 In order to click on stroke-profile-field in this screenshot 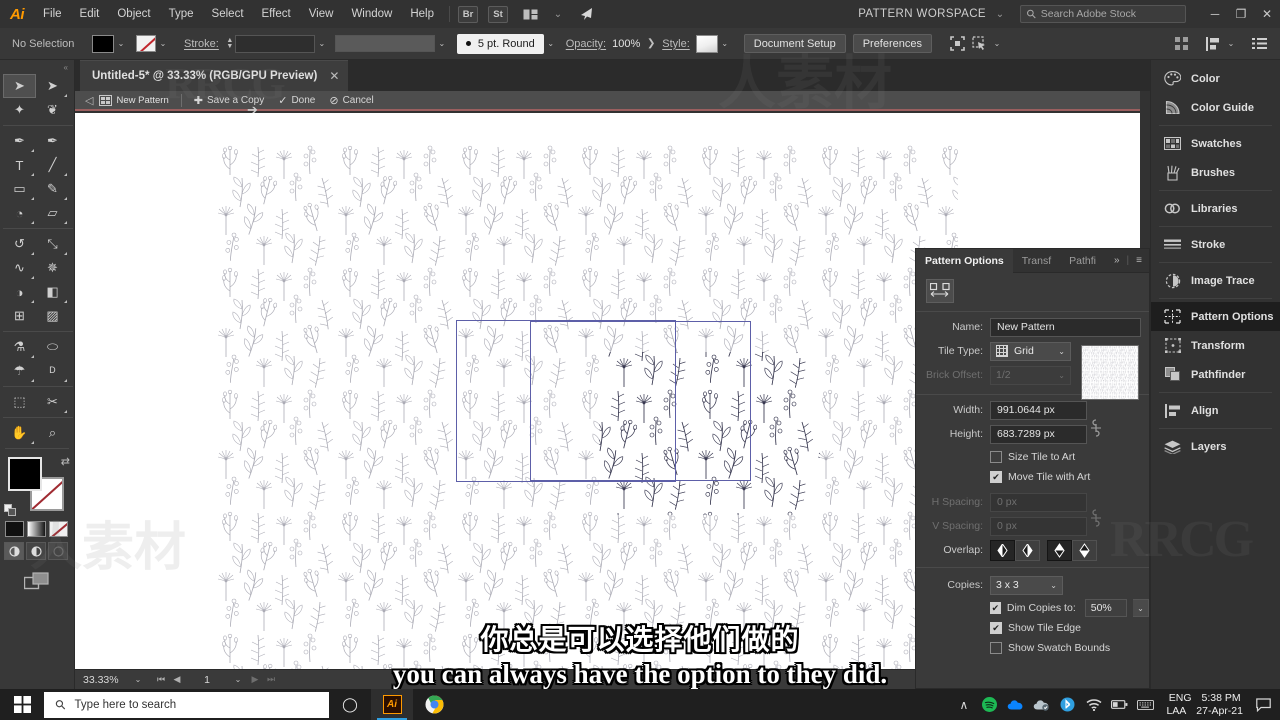, I will do `click(384, 43)`.